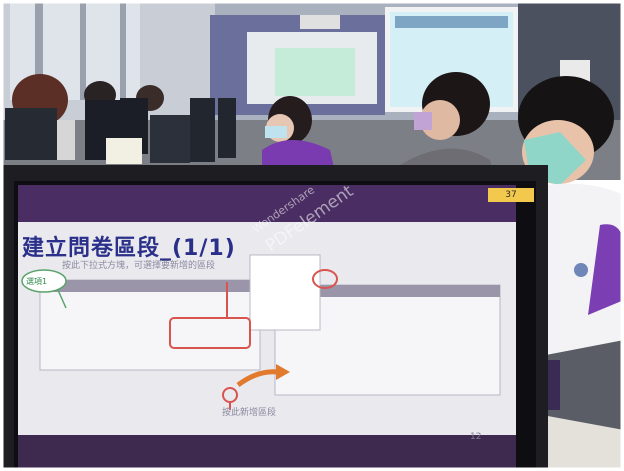 This screenshot has width=624, height=471. Describe the element at coordinates (37, 281) in the screenshot. I see `slide-bubble-label: 選項1` at that location.